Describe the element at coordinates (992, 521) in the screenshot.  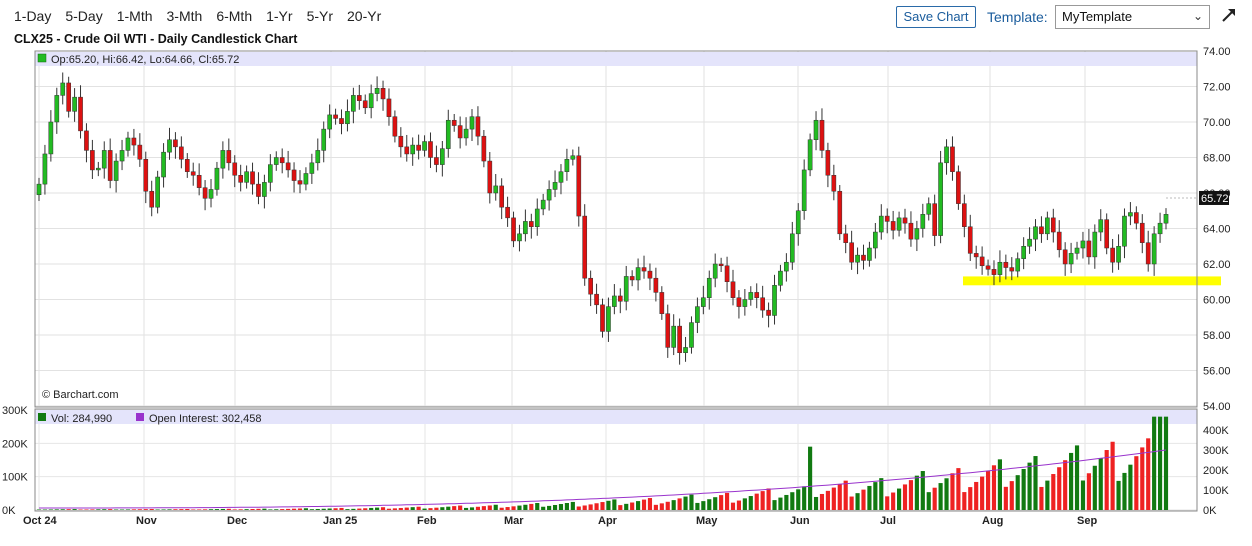
I see `x-tick-label: Aug` at that location.